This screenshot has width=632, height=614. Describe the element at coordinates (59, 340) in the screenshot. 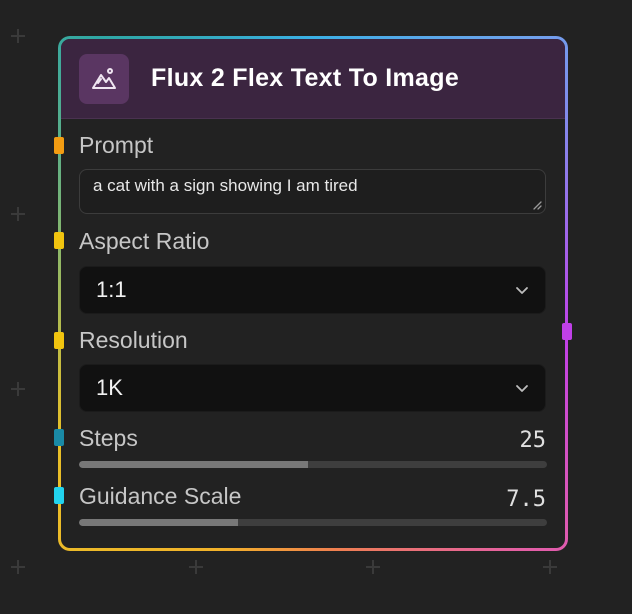

I see `resolution-input-port` at that location.